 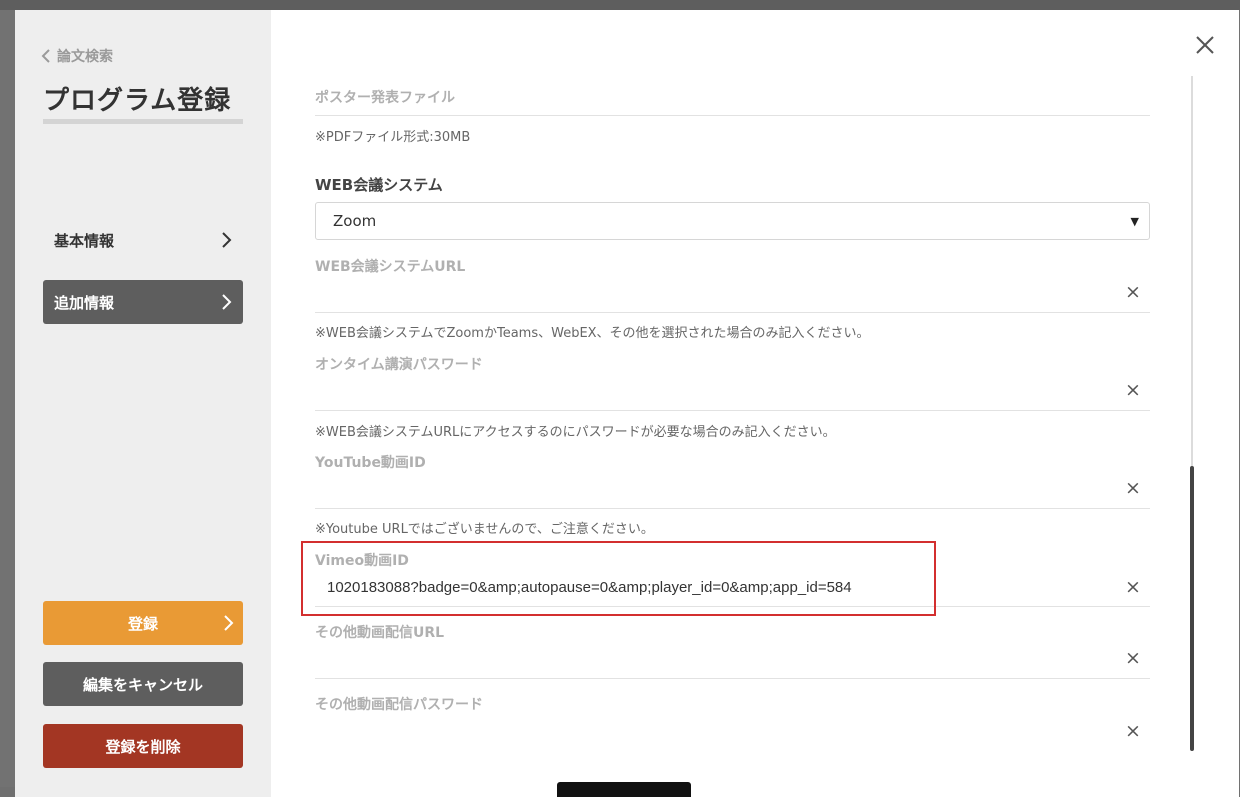 I want to click on poster-file-note: ※PDFファイル形式:30MB, so click(x=393, y=137).